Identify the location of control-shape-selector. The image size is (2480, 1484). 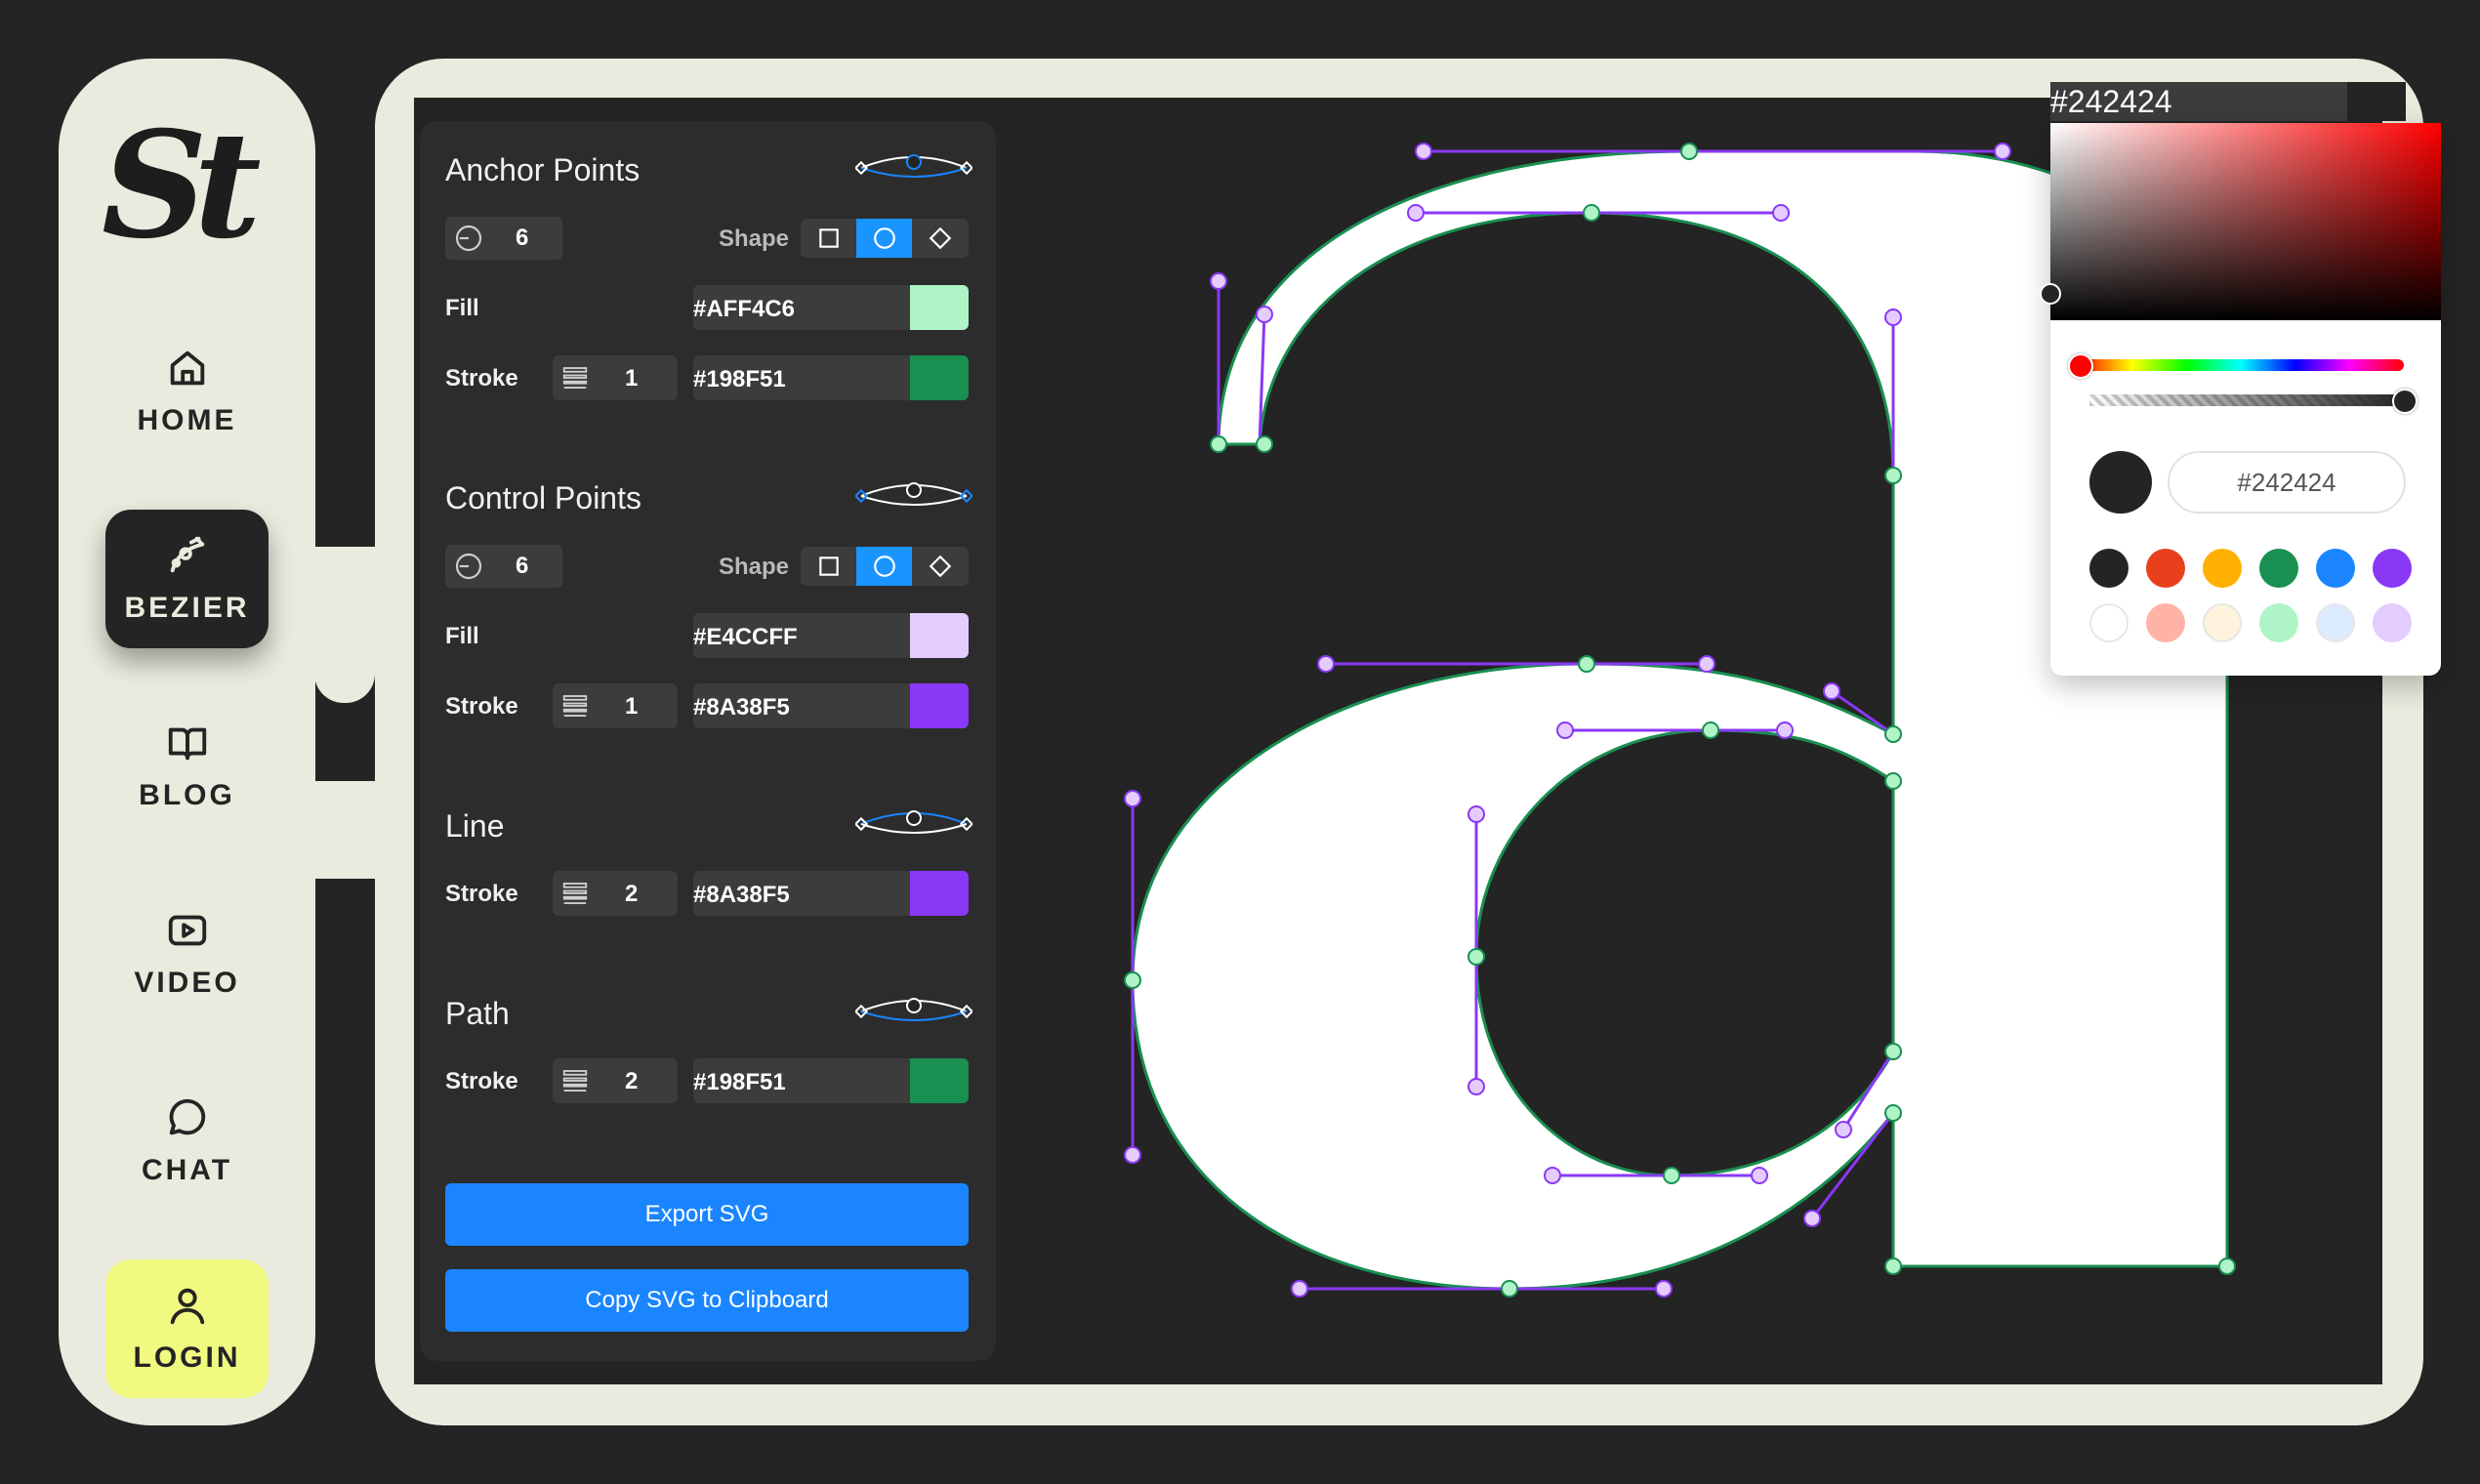
(885, 566).